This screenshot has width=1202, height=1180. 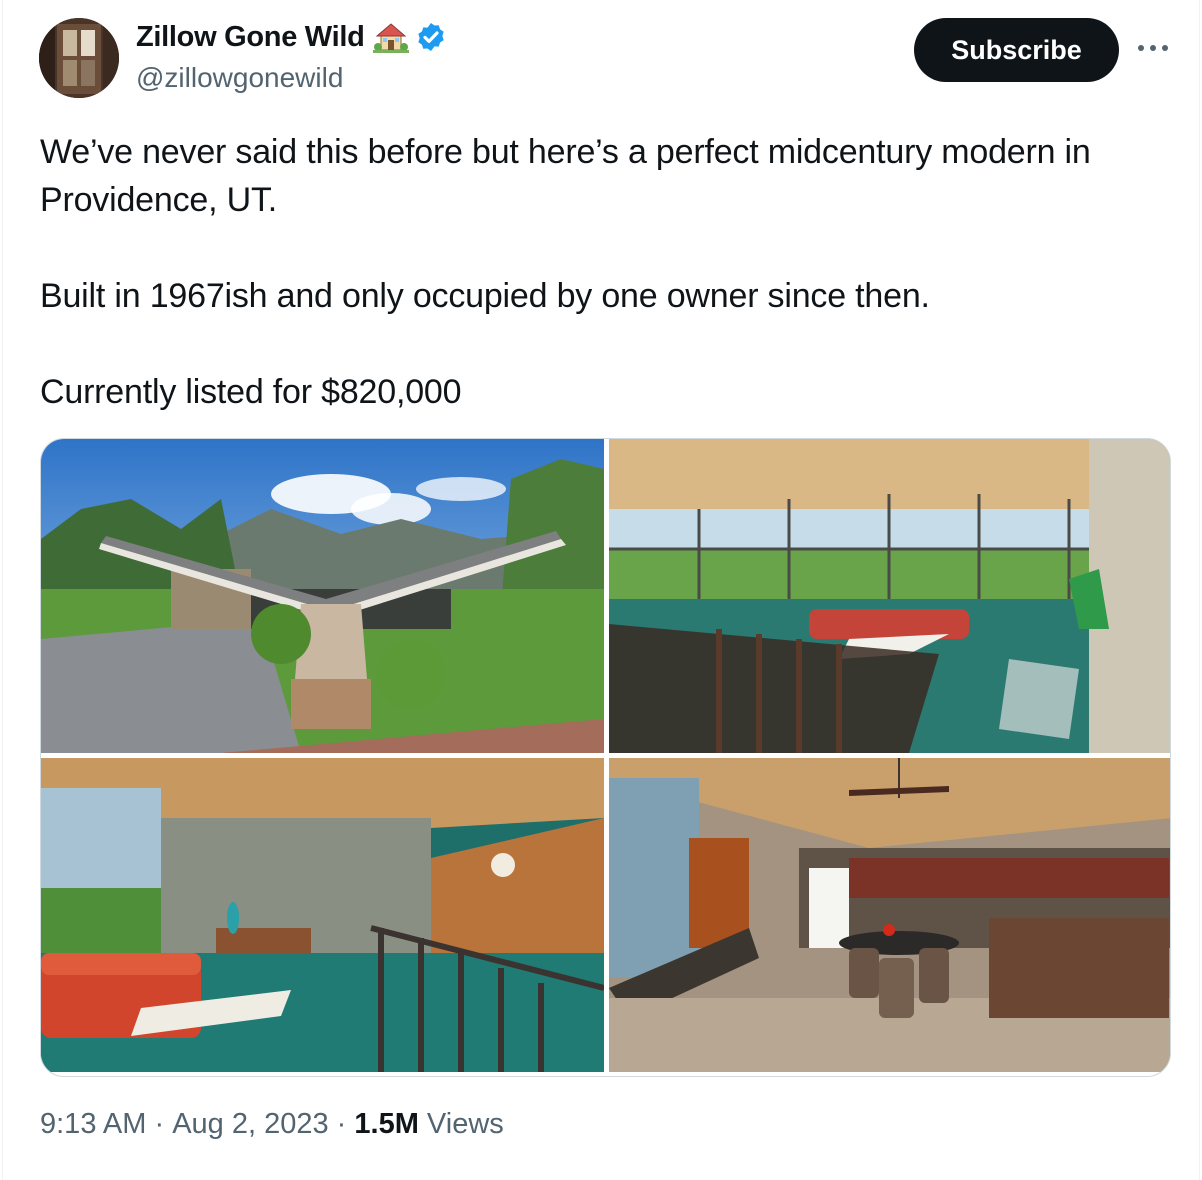 What do you see at coordinates (250, 1124) in the screenshot?
I see `tweet-date: Aug 2, 2023` at bounding box center [250, 1124].